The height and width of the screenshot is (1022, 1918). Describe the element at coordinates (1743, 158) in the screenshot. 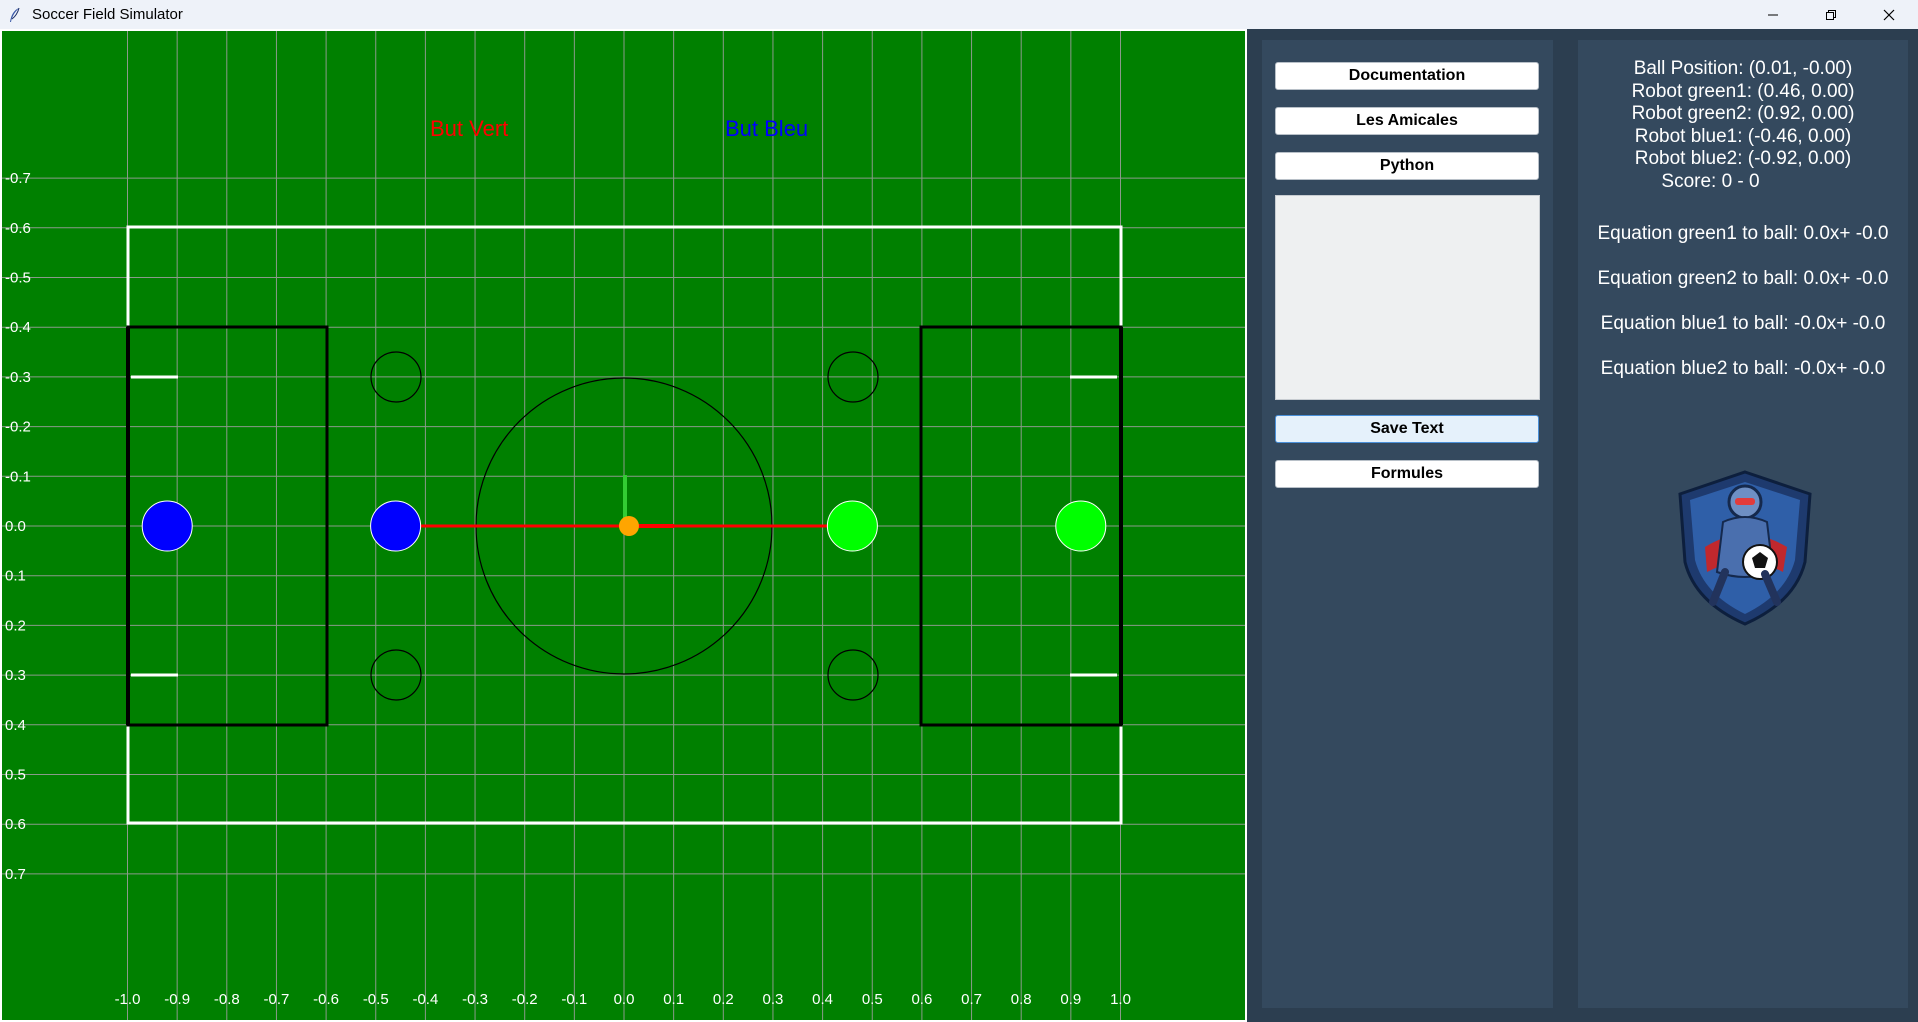

I see `robot-blue2-text: Robot blue2: (-0.92, 0.00)` at that location.